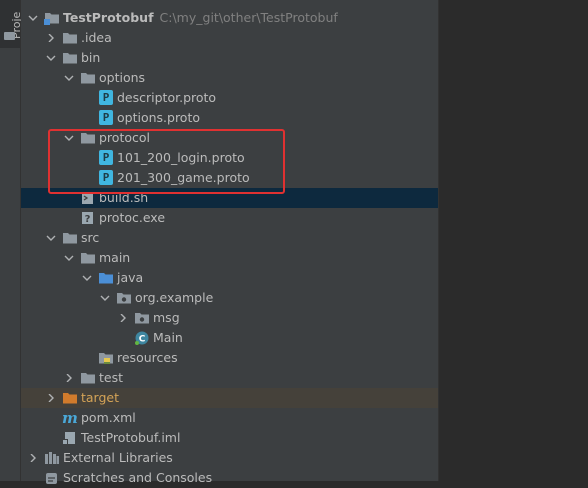 The image size is (588, 488). Describe the element at coordinates (11, 240) in the screenshot. I see `tool-window-strip: Proje` at that location.